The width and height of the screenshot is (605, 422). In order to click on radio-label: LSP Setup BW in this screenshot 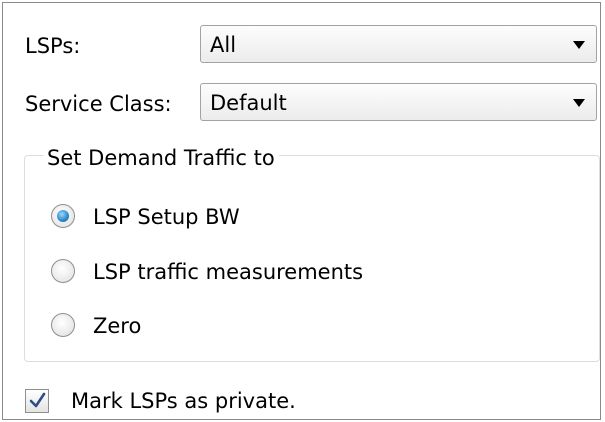, I will do `click(166, 217)`.